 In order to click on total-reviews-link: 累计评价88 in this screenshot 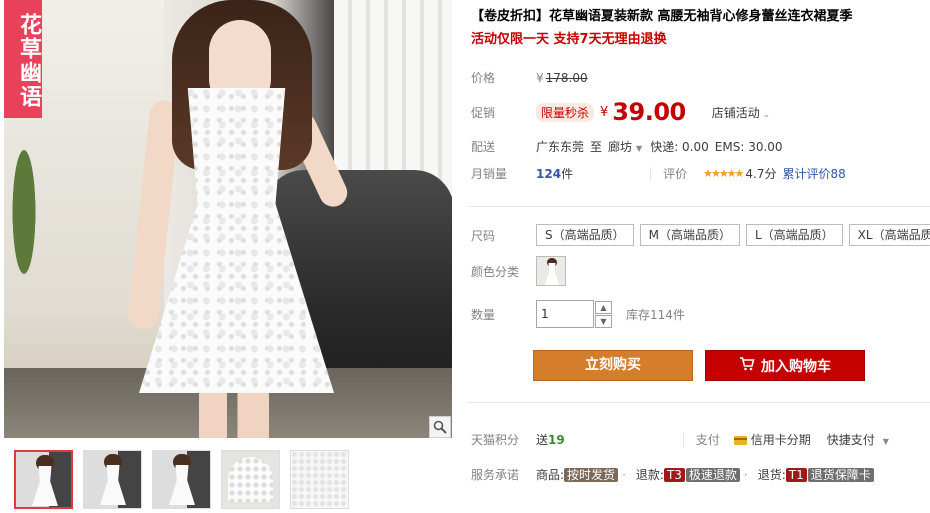, I will do `click(814, 173)`.